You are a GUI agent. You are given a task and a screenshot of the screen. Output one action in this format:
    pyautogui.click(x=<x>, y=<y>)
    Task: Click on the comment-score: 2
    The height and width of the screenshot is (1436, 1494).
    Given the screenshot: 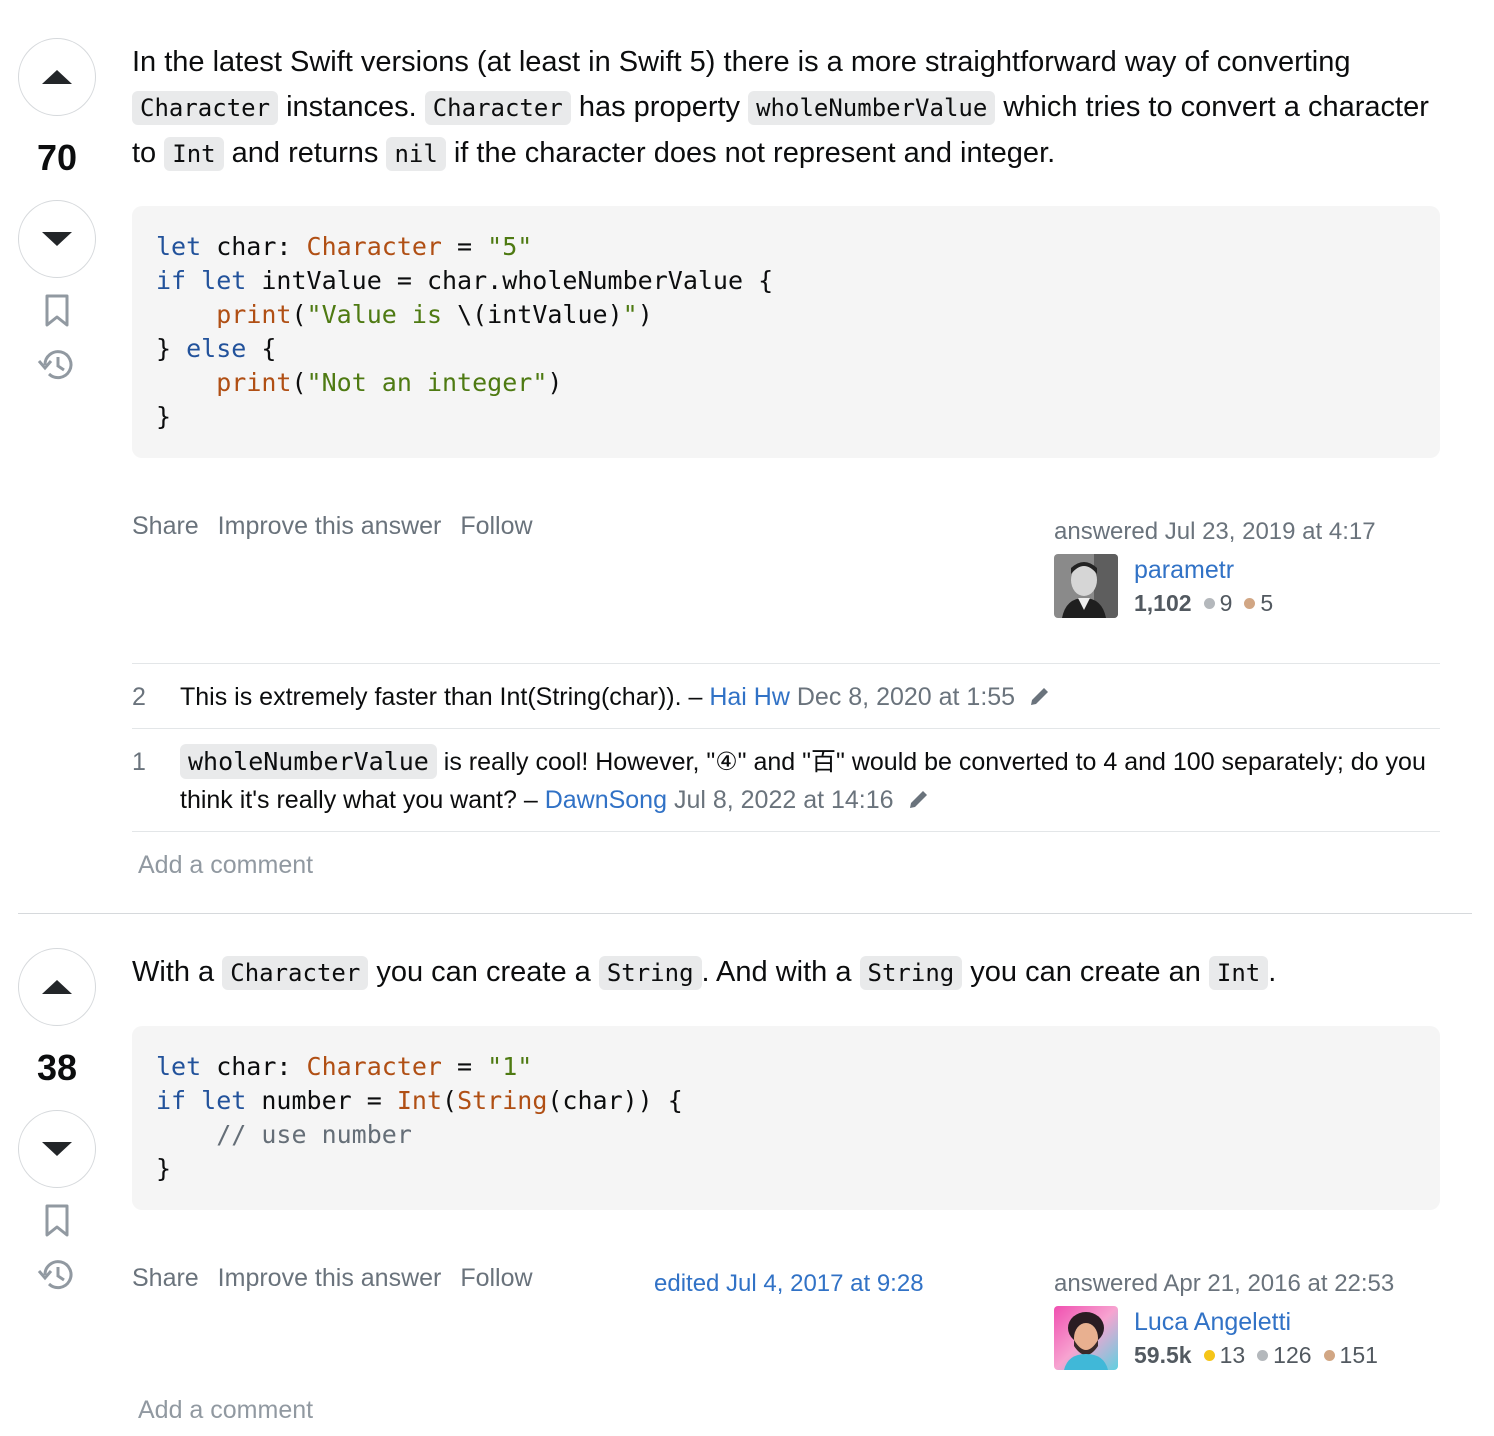 What is the action you would take?
    pyautogui.click(x=139, y=697)
    